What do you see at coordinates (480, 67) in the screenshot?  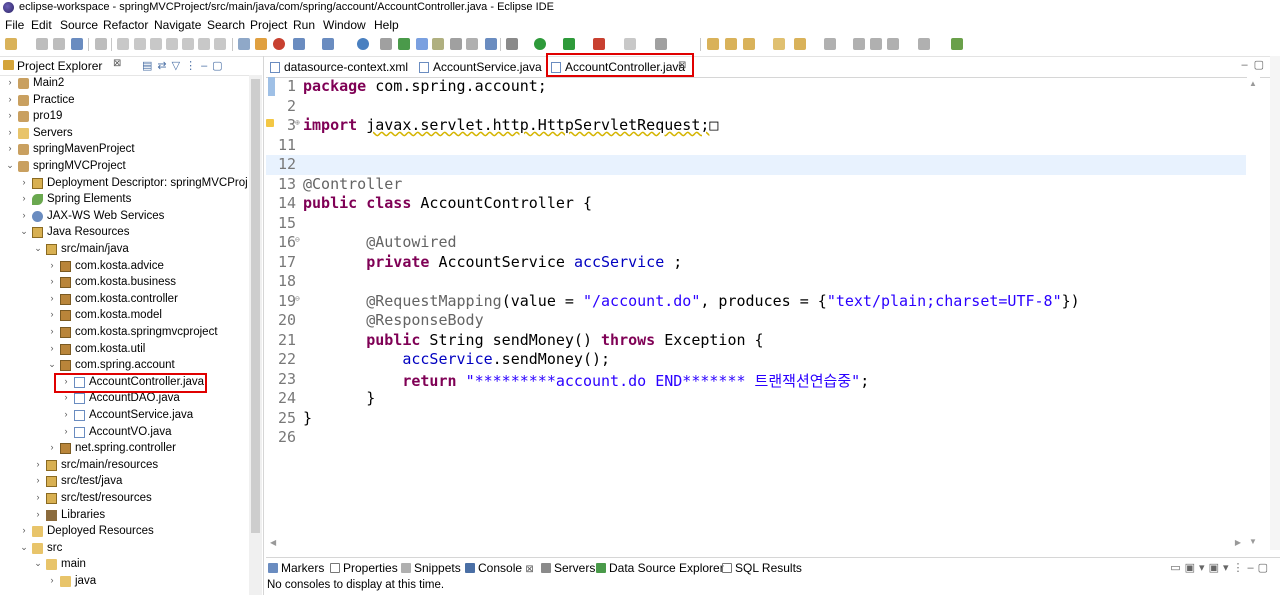 I see `tab-accountservice-java: AccountService.java` at bounding box center [480, 67].